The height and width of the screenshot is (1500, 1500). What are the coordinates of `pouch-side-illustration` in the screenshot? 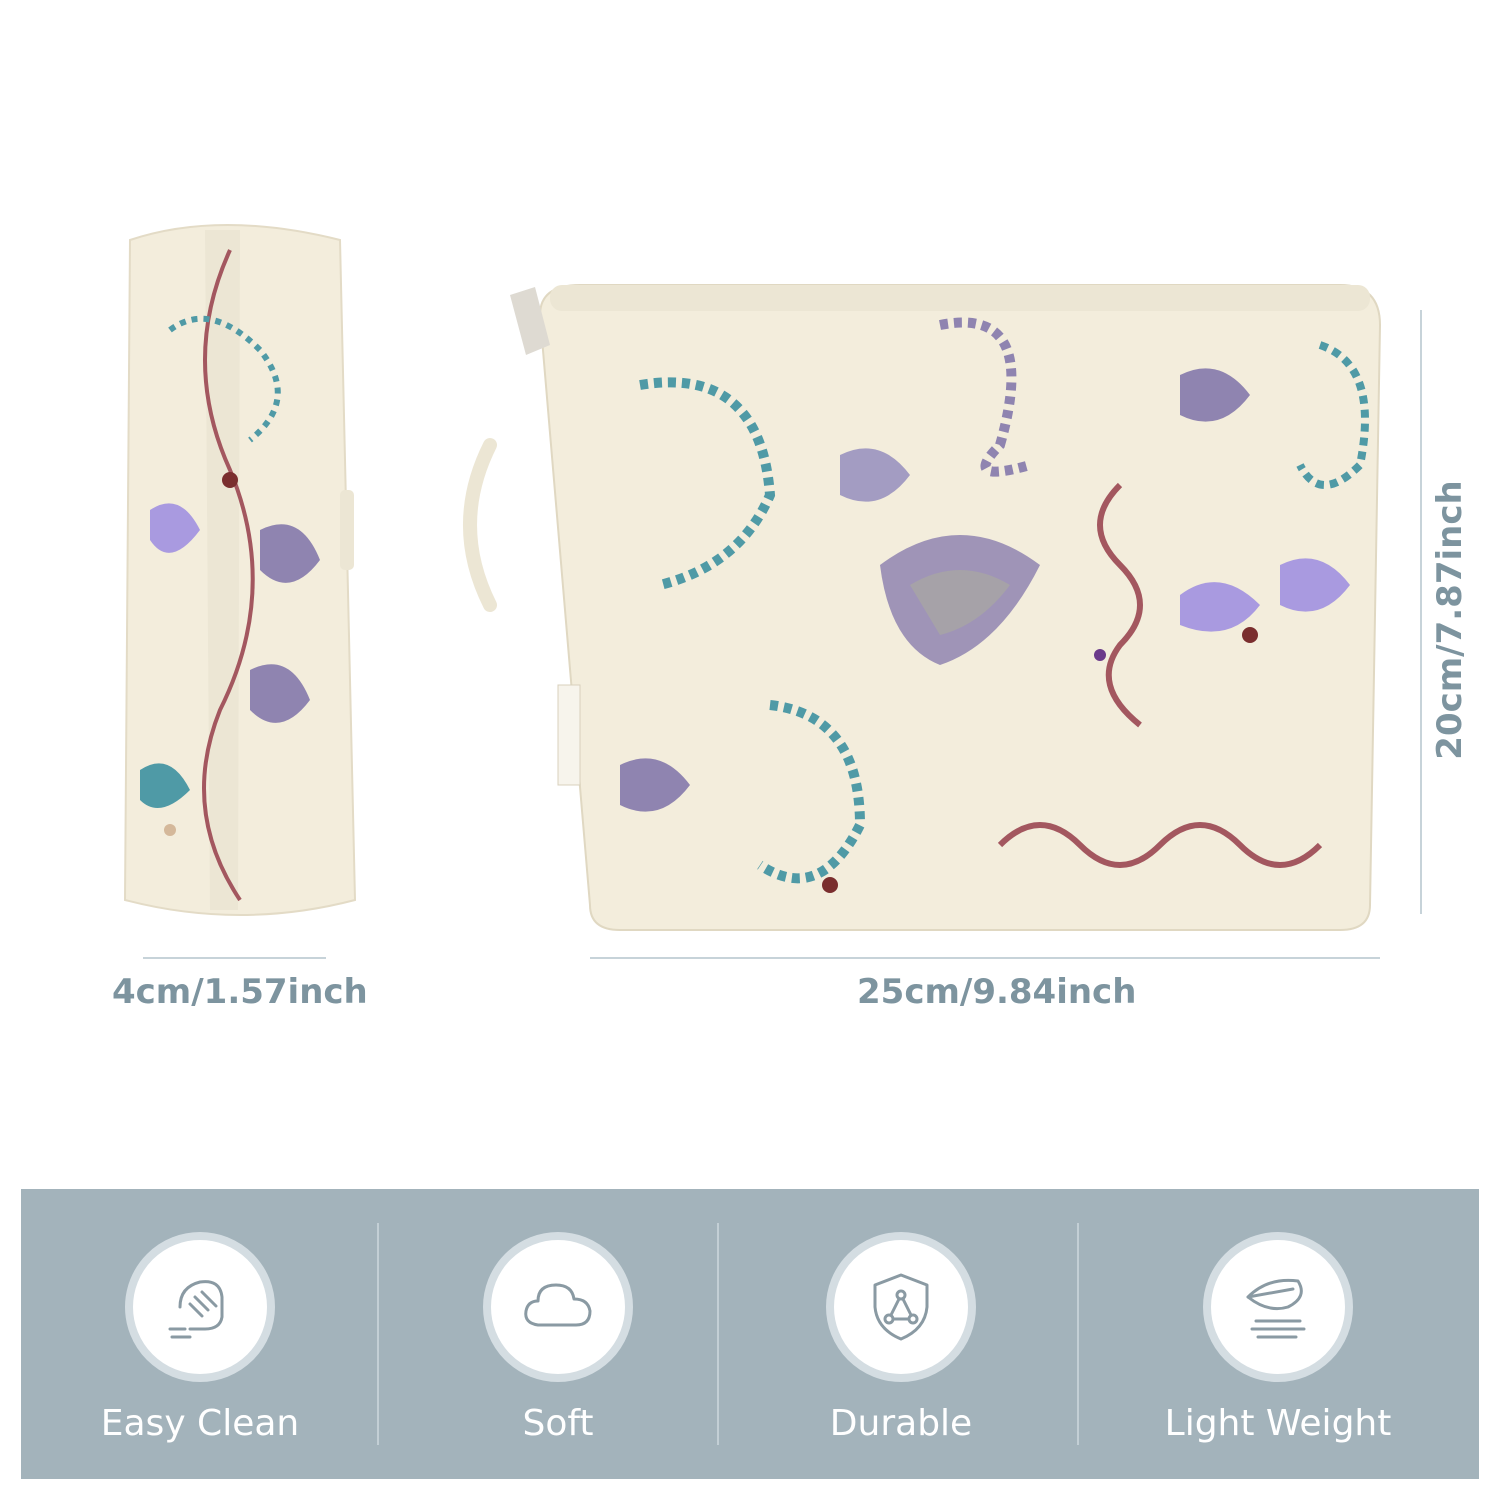 It's located at (240, 570).